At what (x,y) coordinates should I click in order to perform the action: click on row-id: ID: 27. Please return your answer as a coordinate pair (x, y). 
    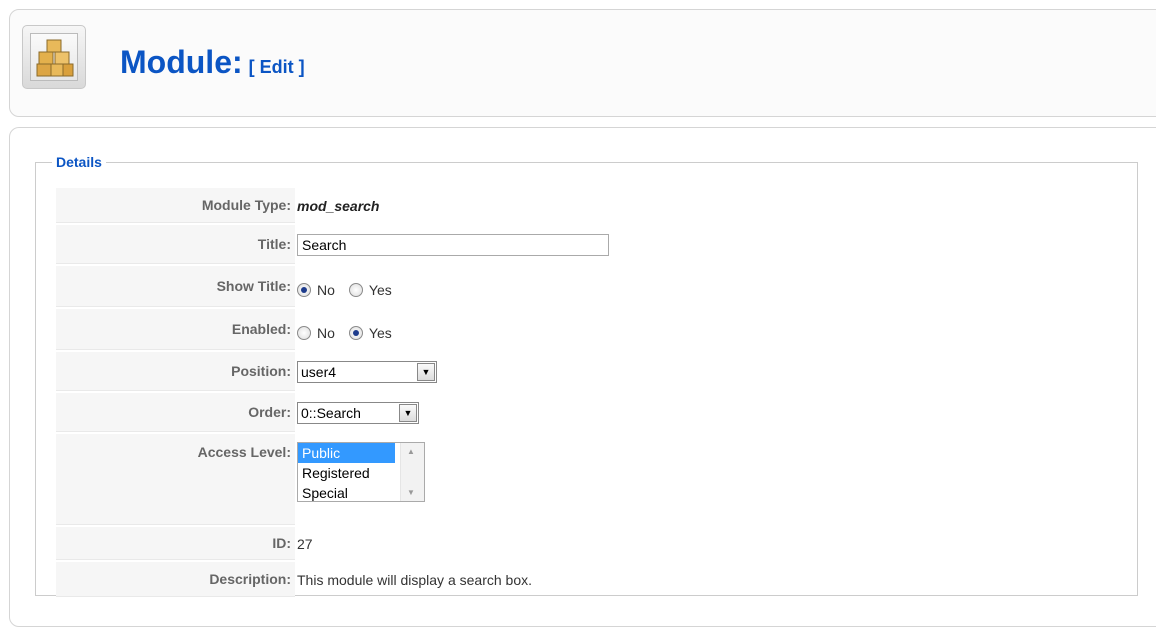
    Looking at the image, I should click on (332, 543).